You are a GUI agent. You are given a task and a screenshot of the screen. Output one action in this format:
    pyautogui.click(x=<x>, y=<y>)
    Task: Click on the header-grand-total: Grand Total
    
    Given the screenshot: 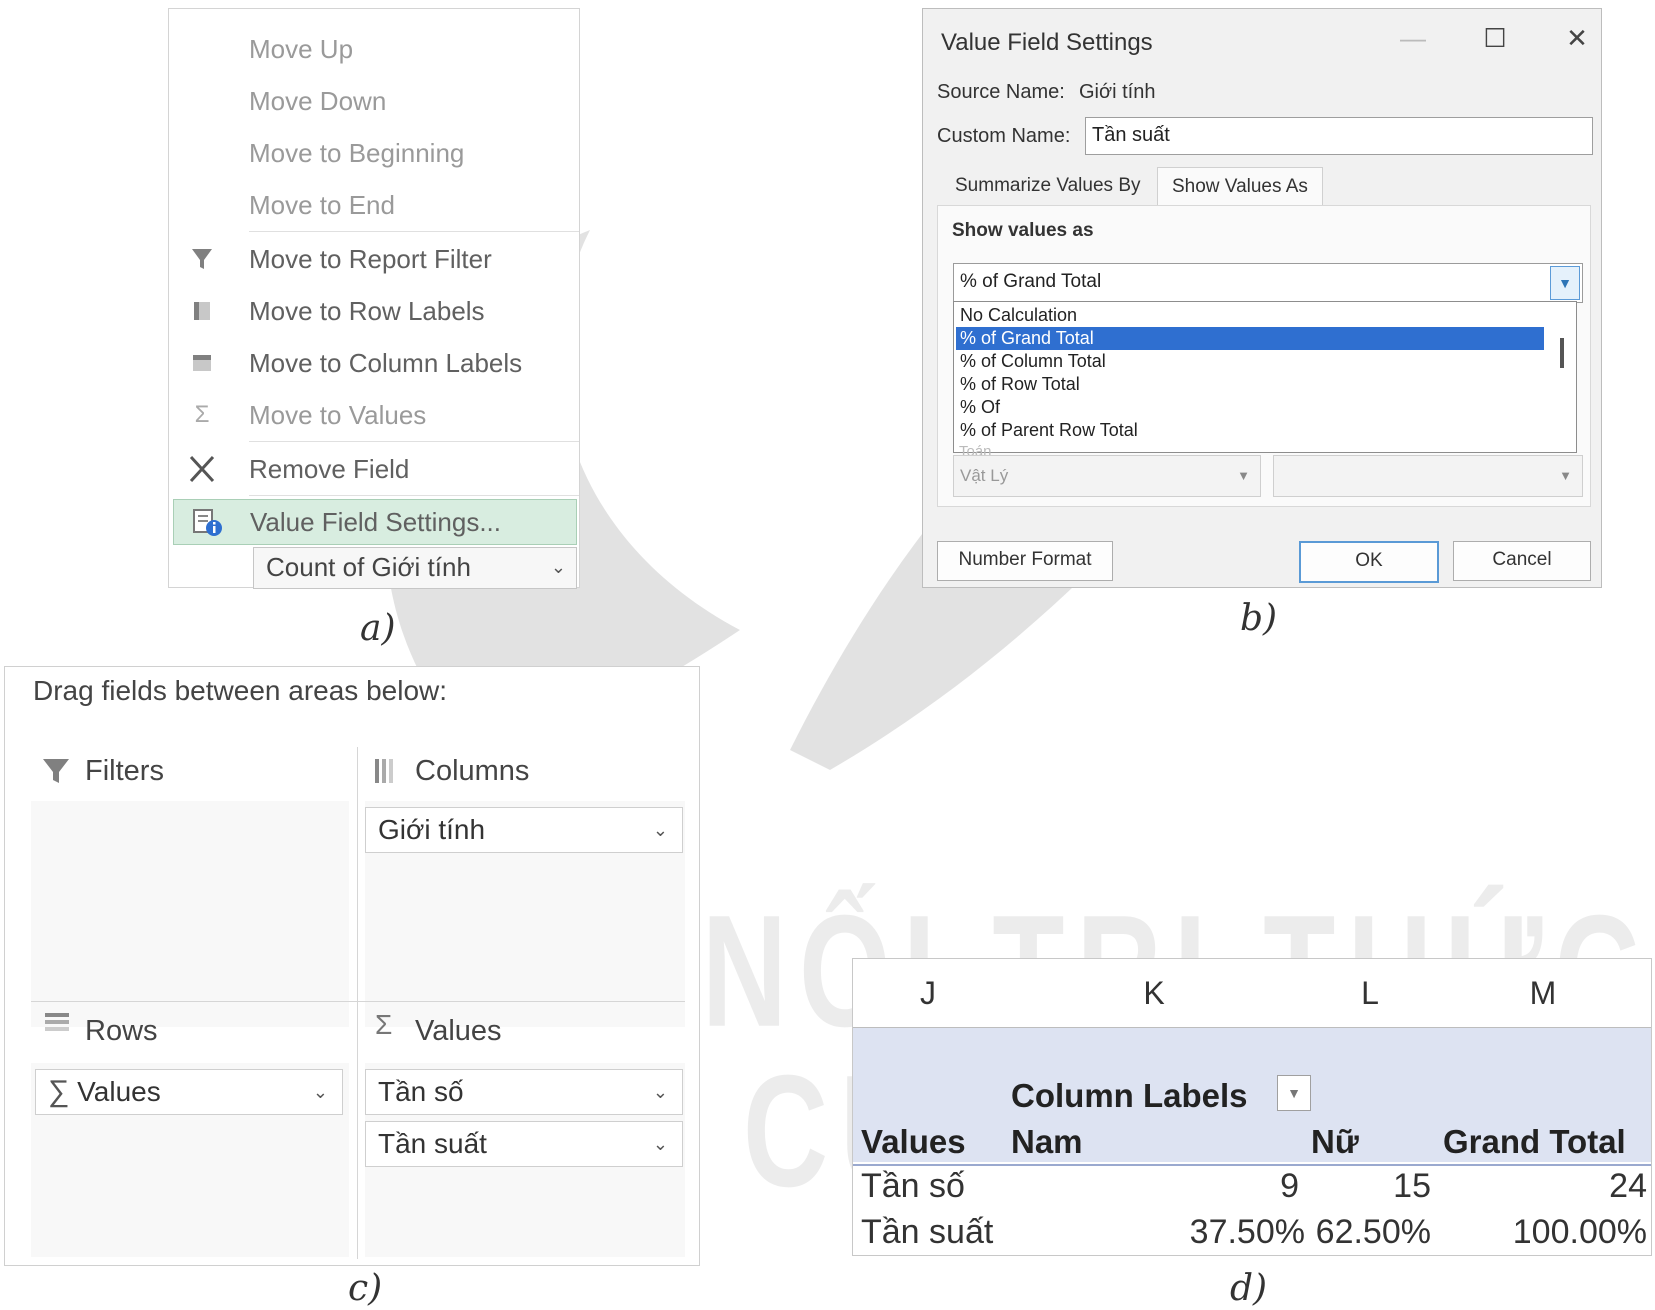 What is the action you would take?
    pyautogui.click(x=1534, y=1141)
    